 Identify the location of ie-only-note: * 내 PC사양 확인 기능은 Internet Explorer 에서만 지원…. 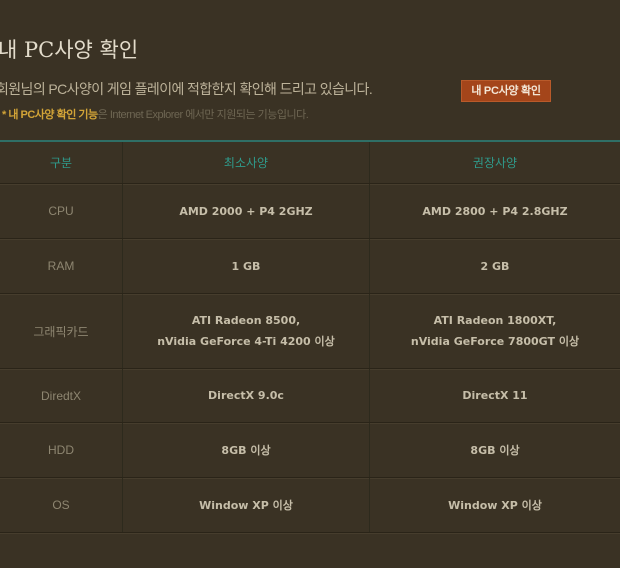
(155, 114).